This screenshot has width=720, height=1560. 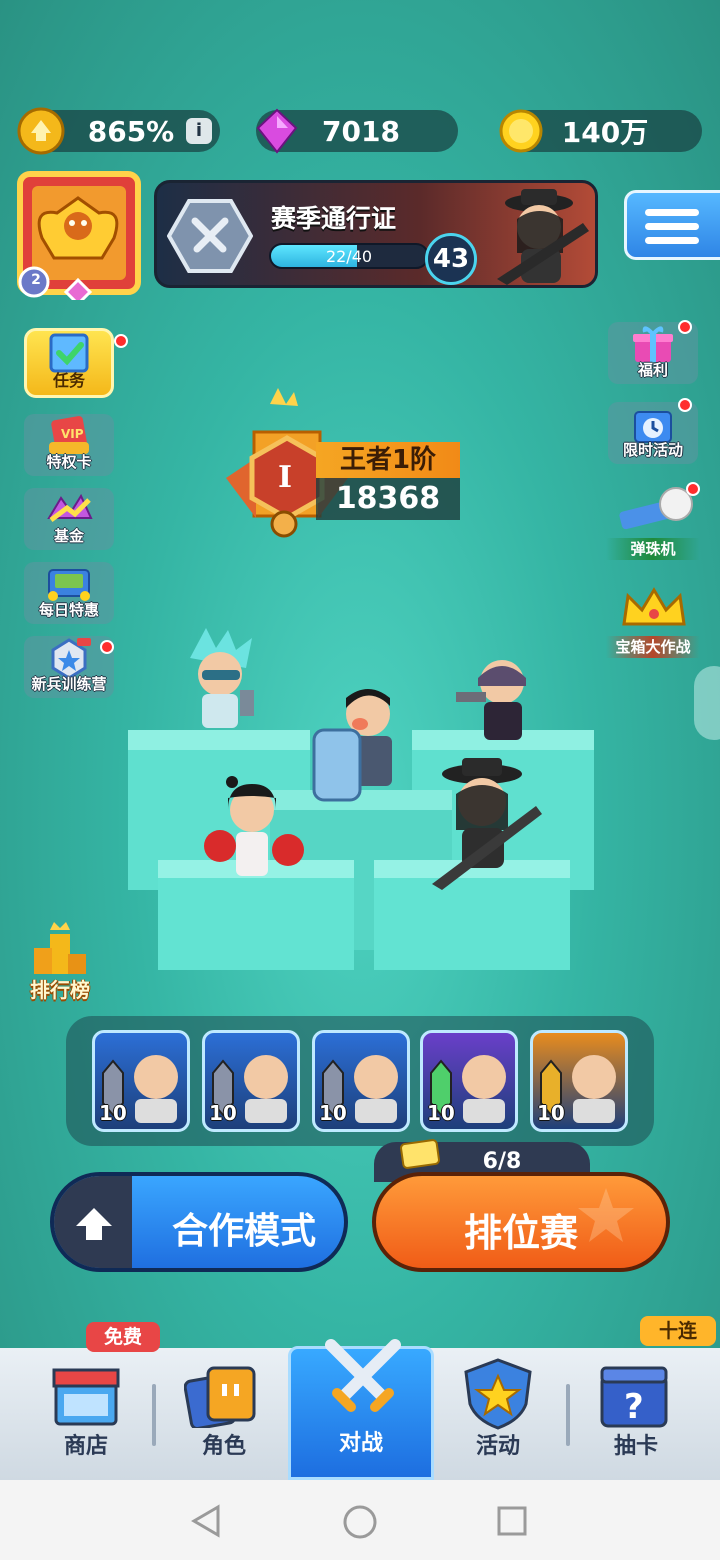 What do you see at coordinates (220, 1397) in the screenshot?
I see `hero-cards-icon` at bounding box center [220, 1397].